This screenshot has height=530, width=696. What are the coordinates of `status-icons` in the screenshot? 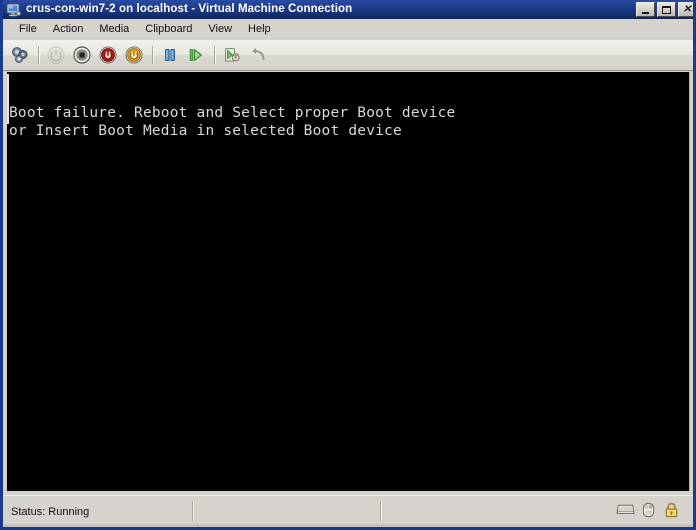 It's located at (648, 509).